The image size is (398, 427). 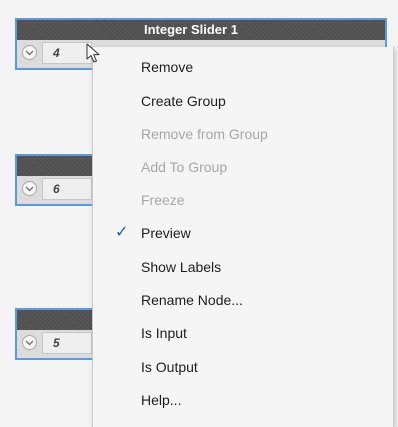 I want to click on menu-item-label: Is Output, so click(x=169, y=367).